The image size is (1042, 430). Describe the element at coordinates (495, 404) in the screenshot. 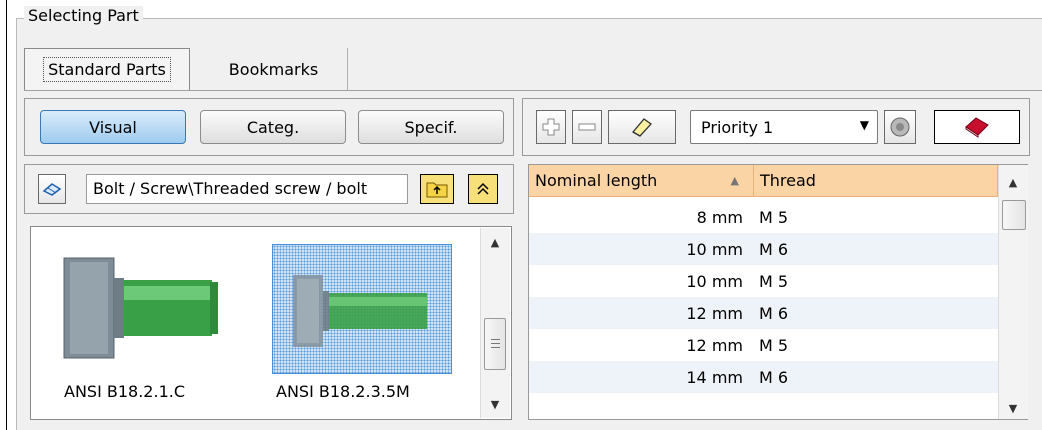

I see `scroll-down-arrow-icon: ▼` at that location.